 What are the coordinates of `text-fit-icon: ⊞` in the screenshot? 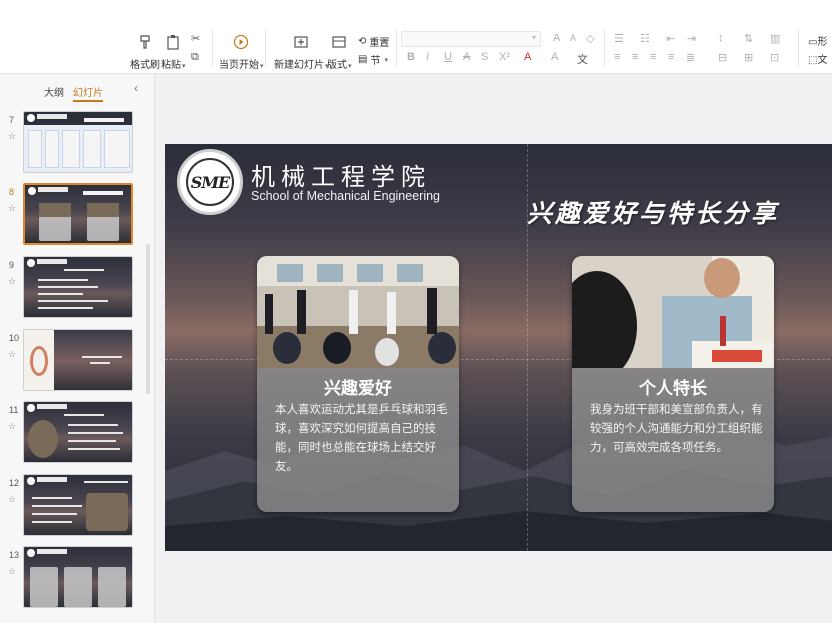 It's located at (748, 57).